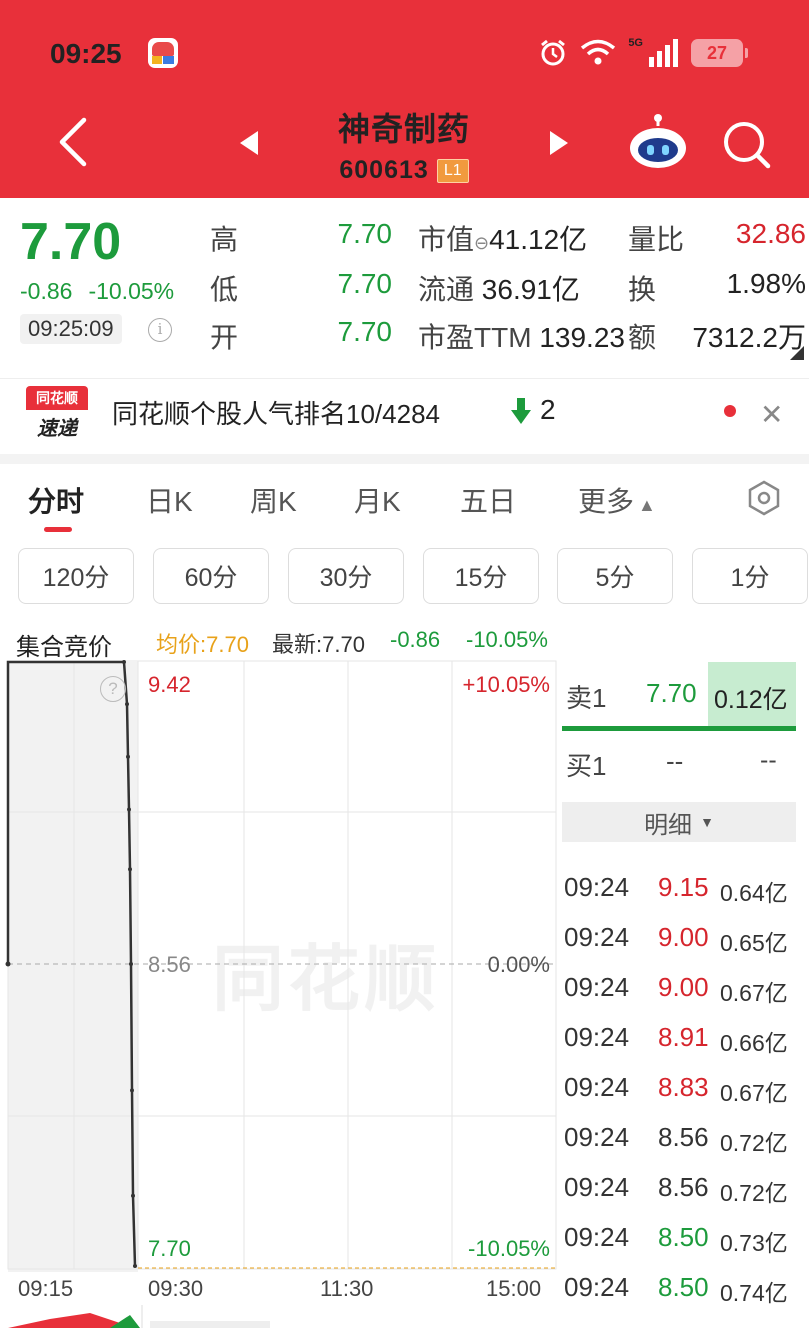 Image resolution: width=809 pixels, height=1328 pixels. Describe the element at coordinates (211, 576) in the screenshot. I see `period-60min: 60分` at that location.